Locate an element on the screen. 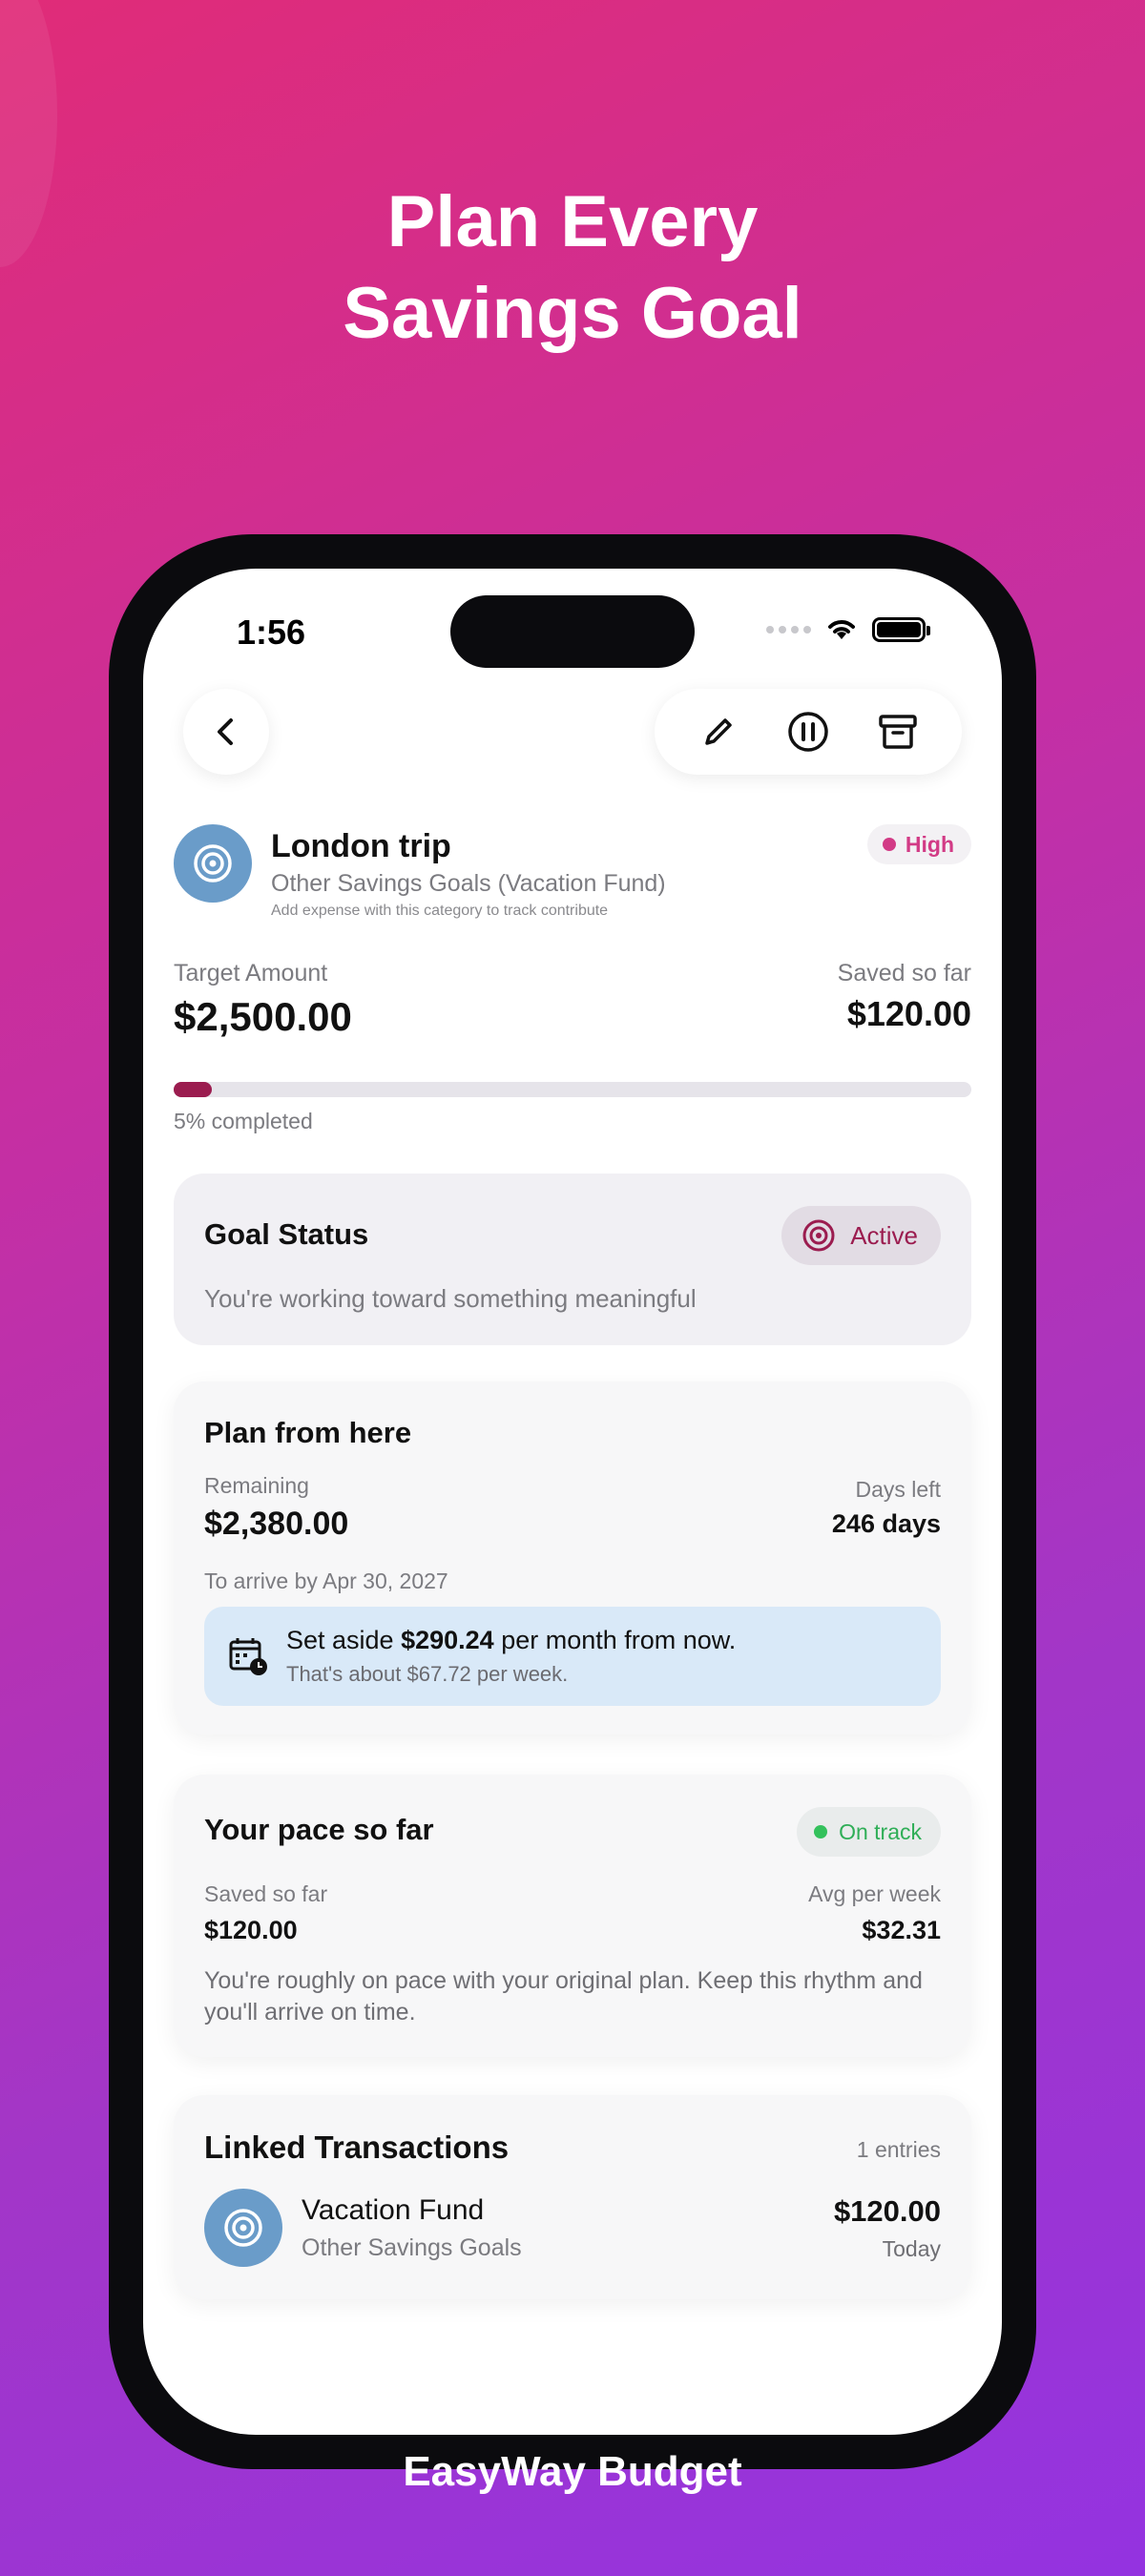  promo-headline: Plan Every Savings Goal is located at coordinates (572, 268).